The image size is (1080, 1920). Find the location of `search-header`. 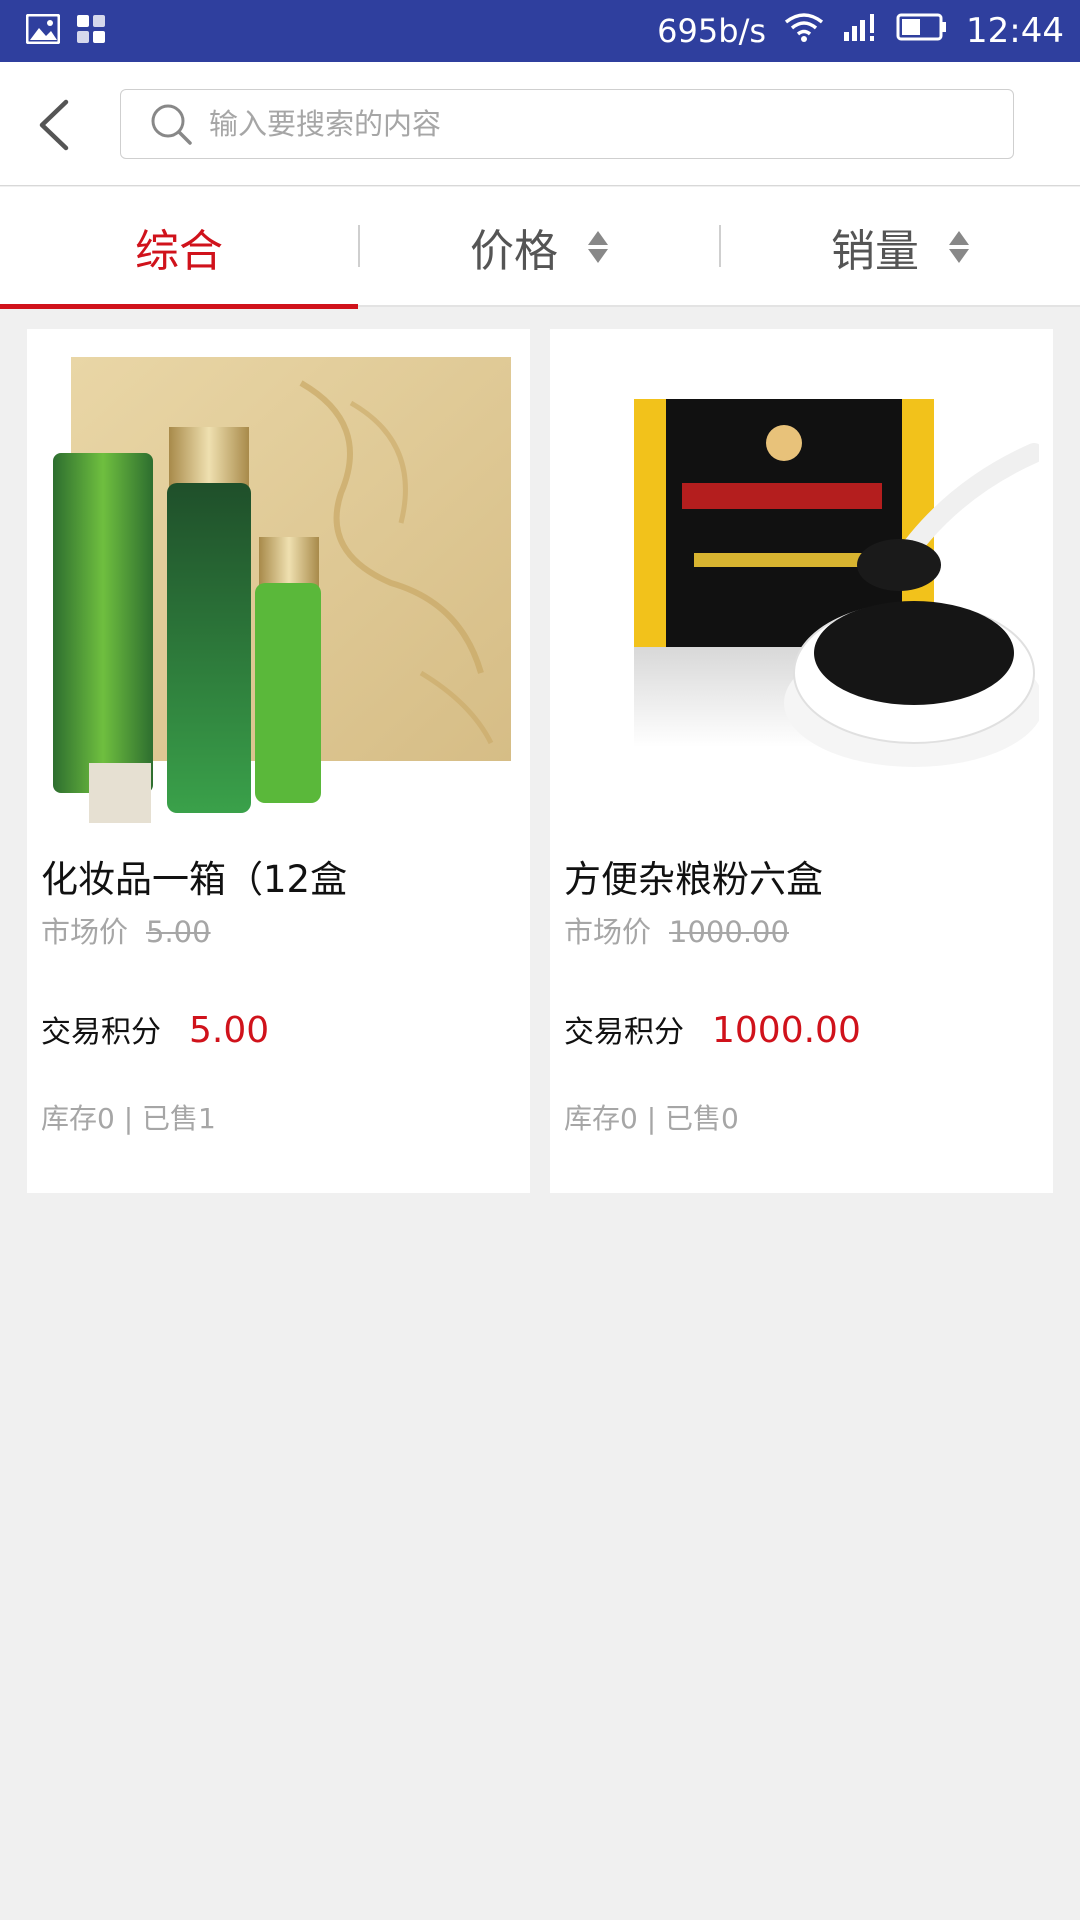

search-header is located at coordinates (540, 124).